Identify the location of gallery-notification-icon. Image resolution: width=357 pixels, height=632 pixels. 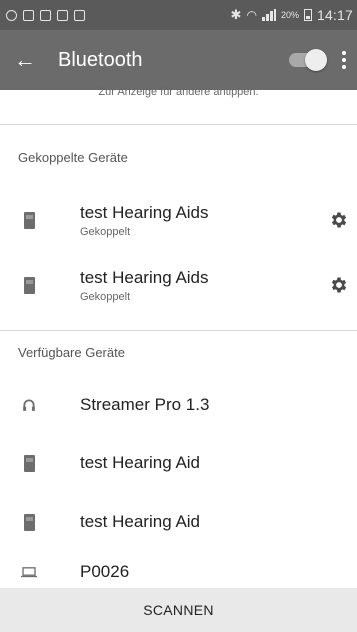
(45, 15).